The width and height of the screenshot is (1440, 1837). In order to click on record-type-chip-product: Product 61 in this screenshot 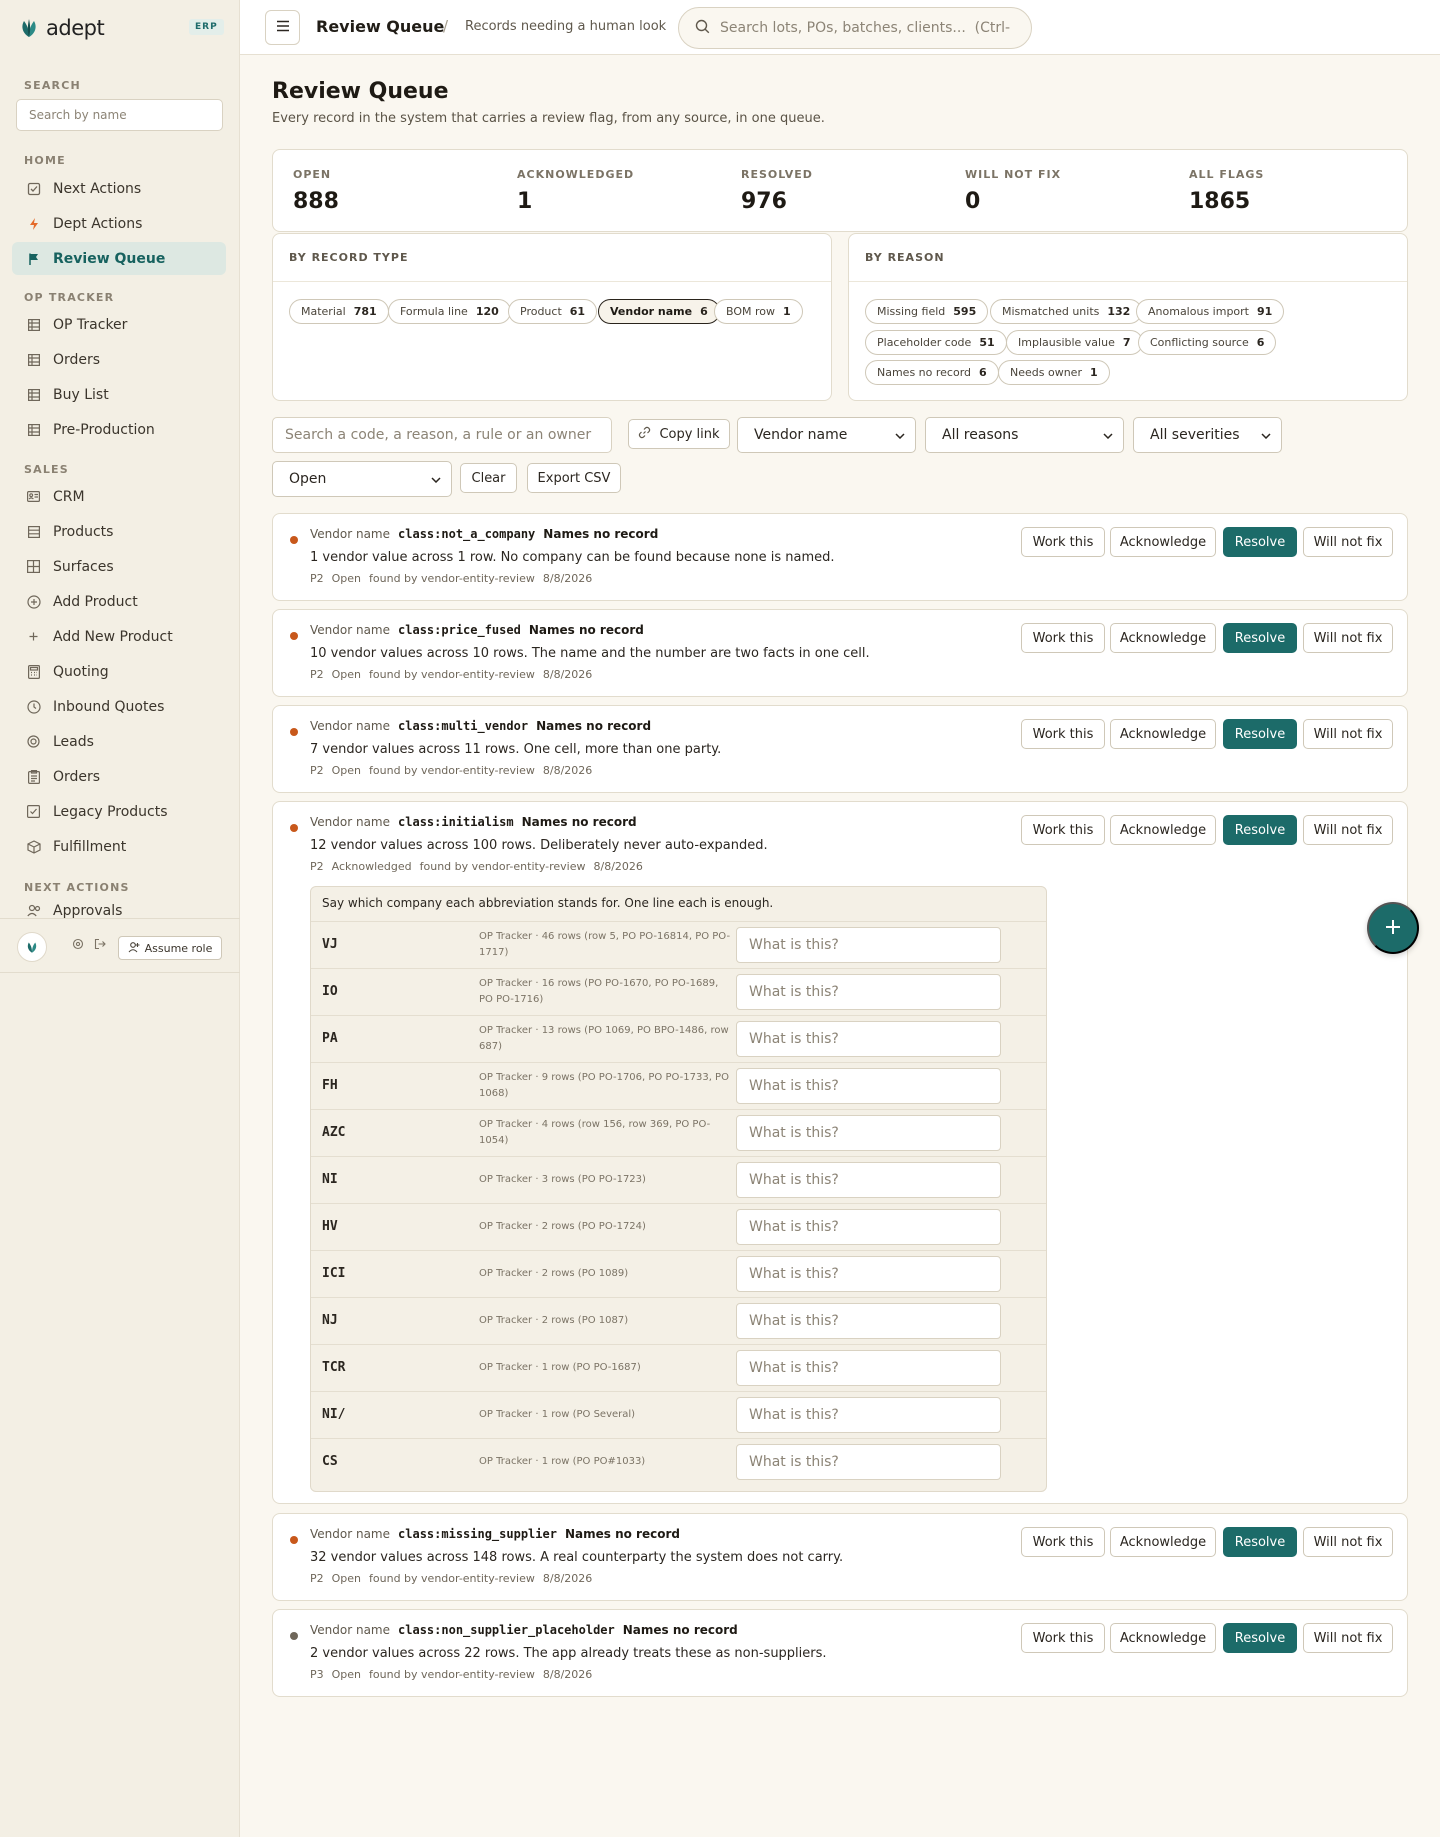, I will do `click(553, 311)`.